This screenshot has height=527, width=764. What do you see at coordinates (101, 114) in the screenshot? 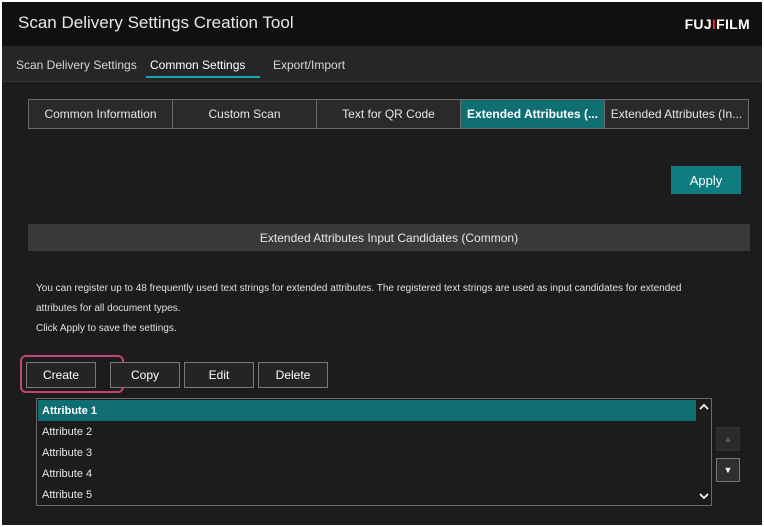
I see `subtab-common-information: Common Information` at bounding box center [101, 114].